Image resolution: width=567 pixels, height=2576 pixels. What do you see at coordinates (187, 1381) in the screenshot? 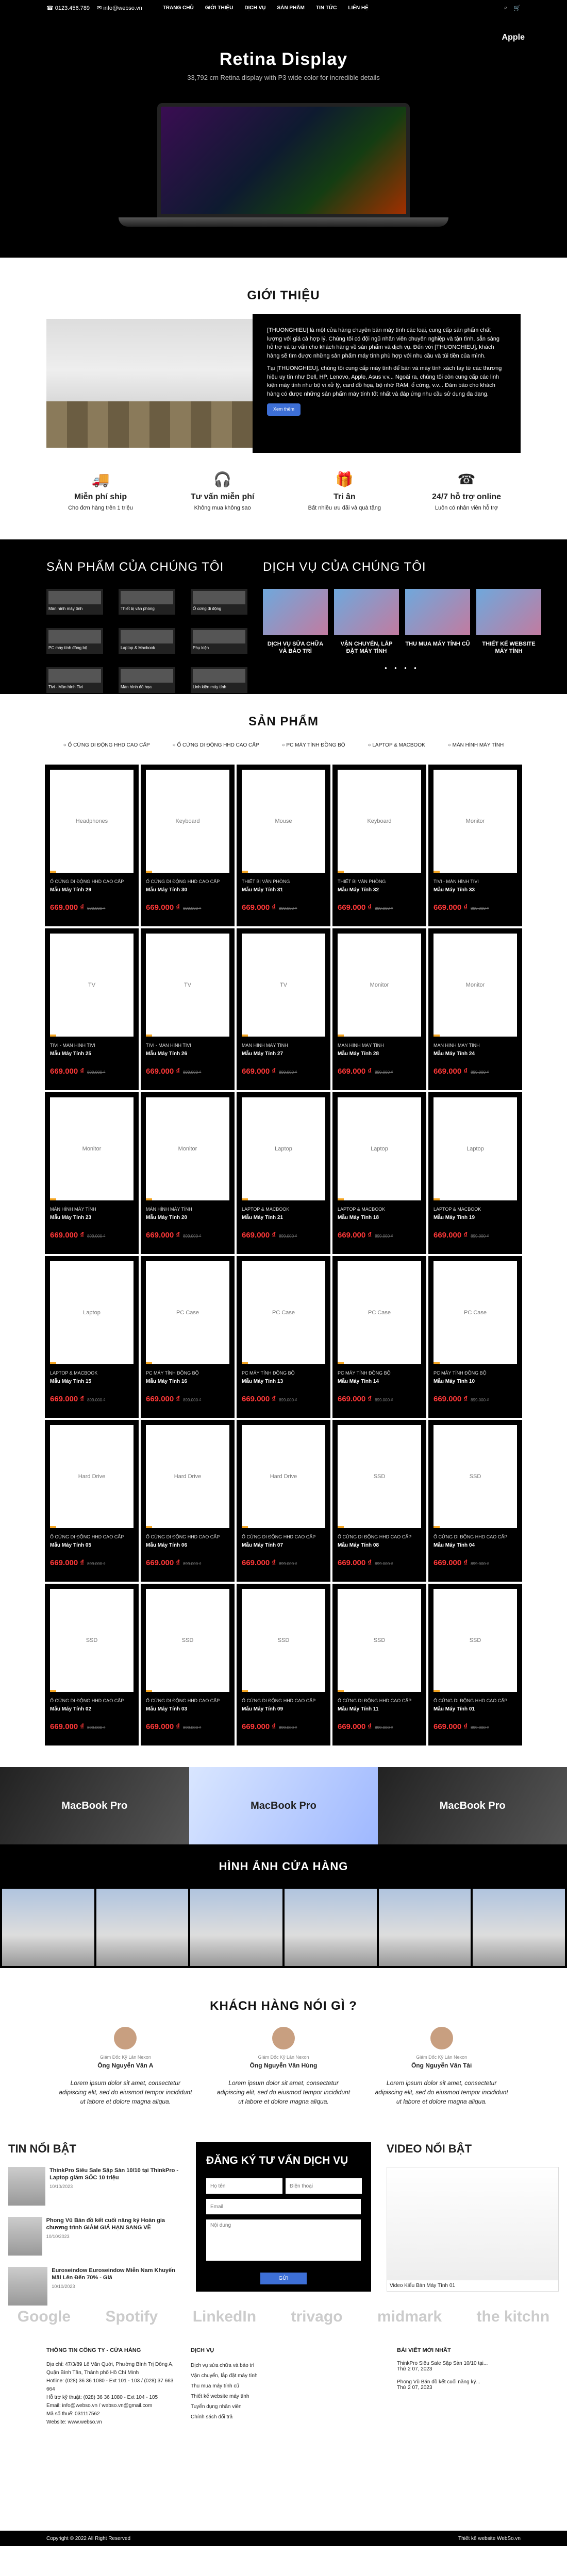
I see `product-name: Mẫu Máy Tính 16` at bounding box center [187, 1381].